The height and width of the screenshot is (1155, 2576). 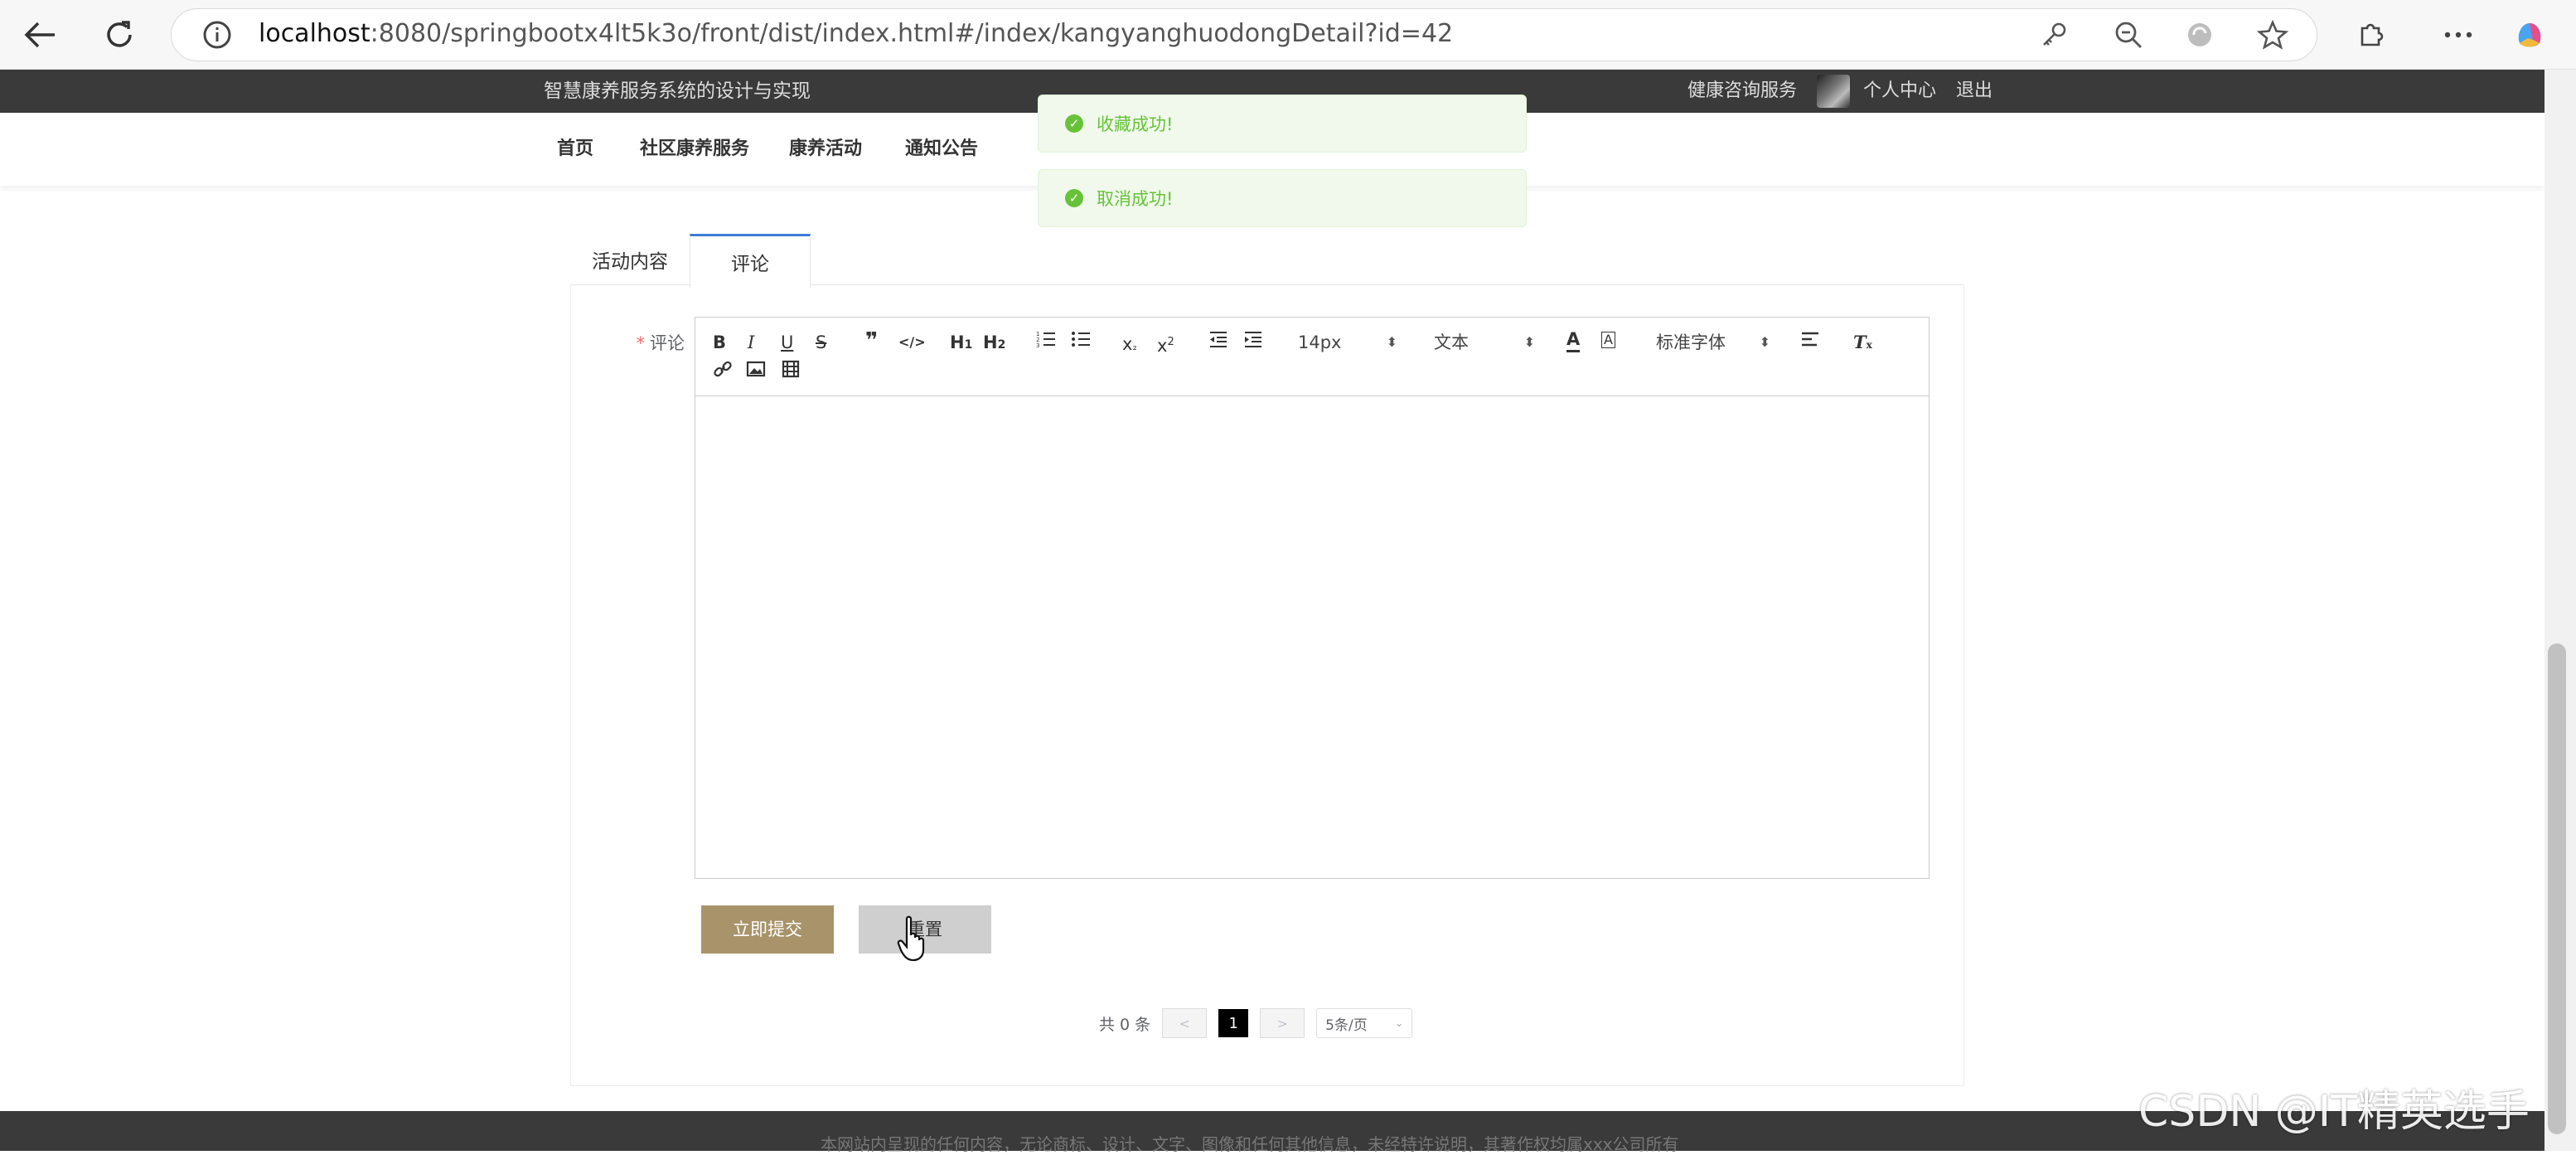 What do you see at coordinates (1899, 92) in the screenshot?
I see `profile-link: 个人中心` at bounding box center [1899, 92].